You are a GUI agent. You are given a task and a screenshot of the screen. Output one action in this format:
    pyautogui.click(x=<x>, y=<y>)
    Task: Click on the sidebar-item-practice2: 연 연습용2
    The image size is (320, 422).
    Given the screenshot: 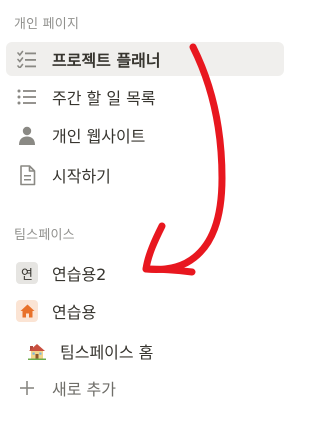 What is the action you would take?
    pyautogui.click(x=145, y=273)
    